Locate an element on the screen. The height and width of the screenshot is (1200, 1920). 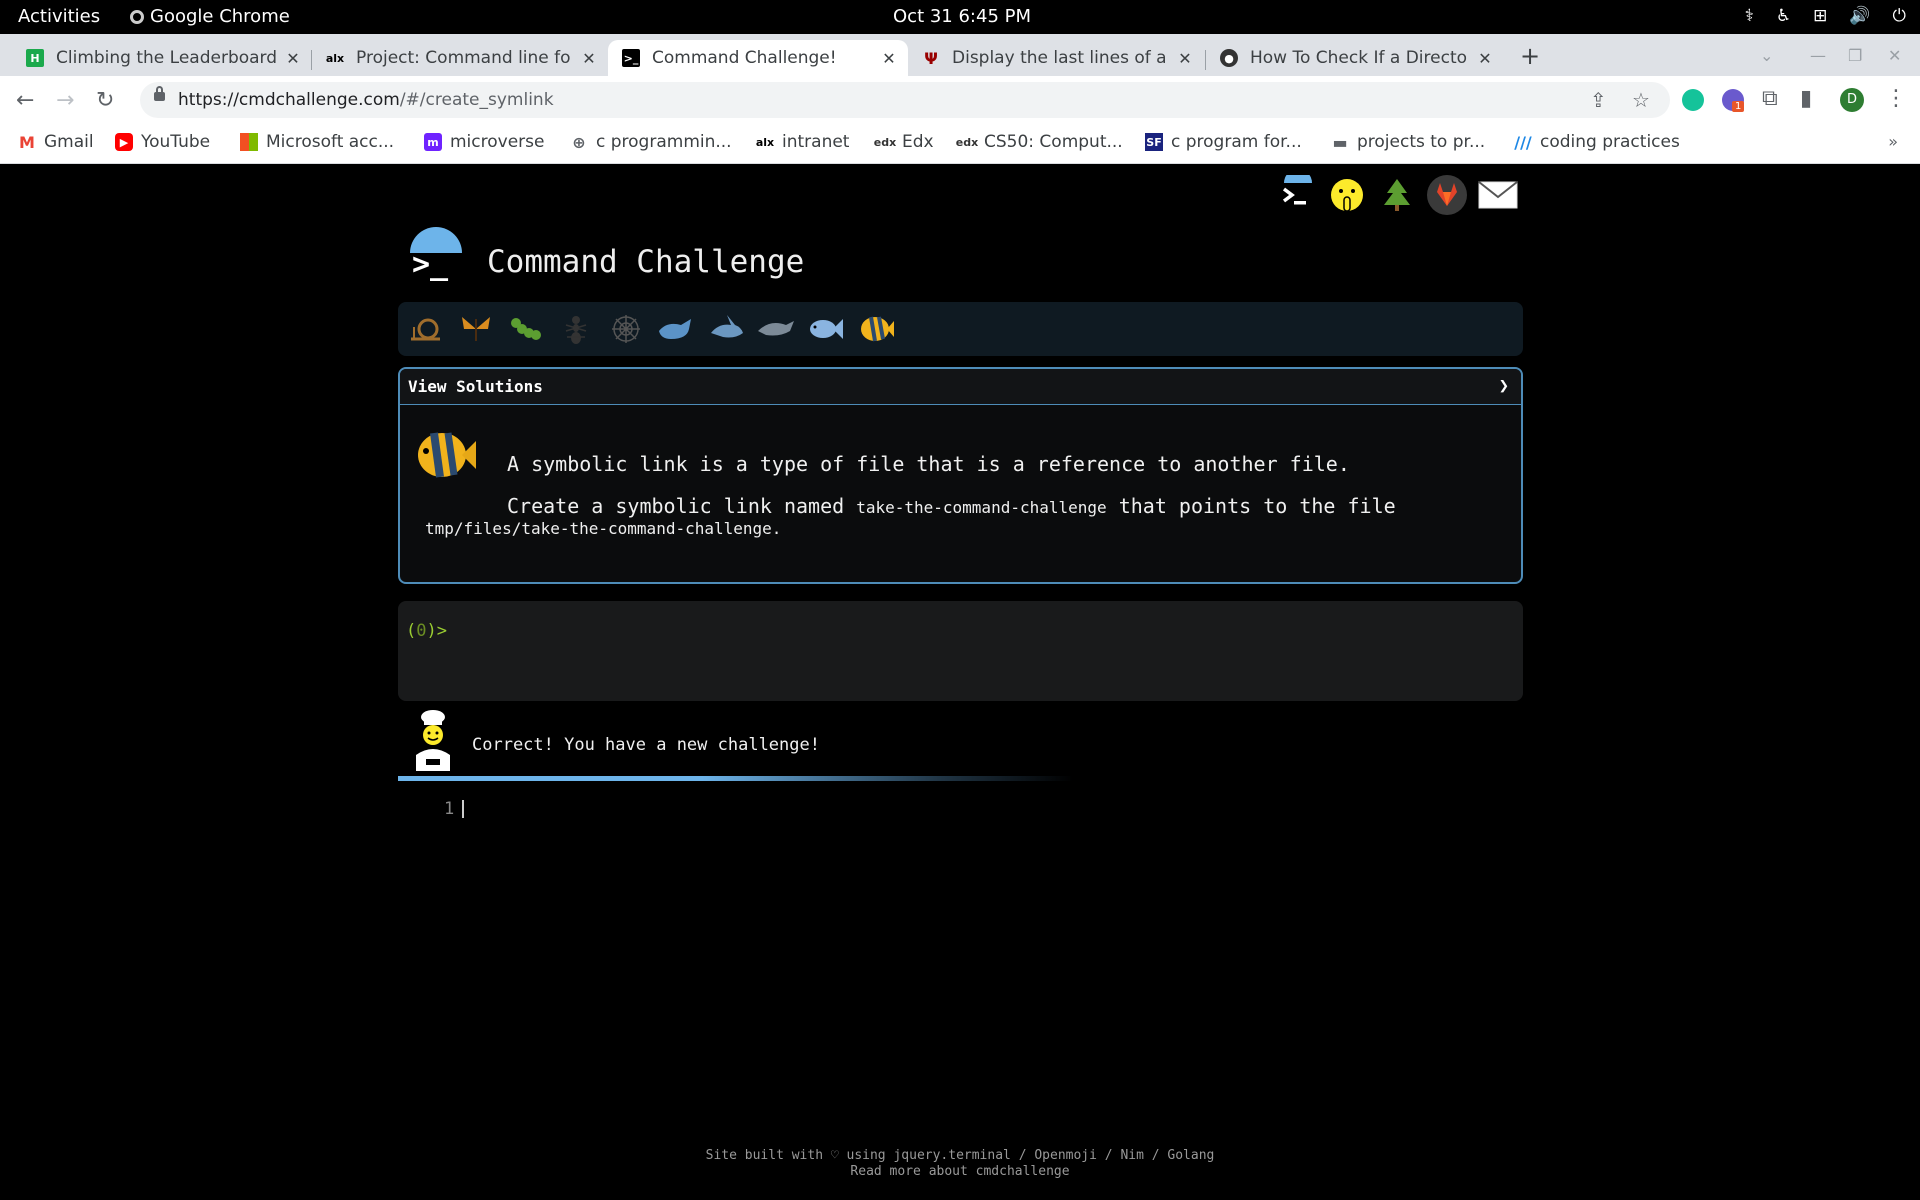
microsoft-icon is located at coordinates (249, 142).